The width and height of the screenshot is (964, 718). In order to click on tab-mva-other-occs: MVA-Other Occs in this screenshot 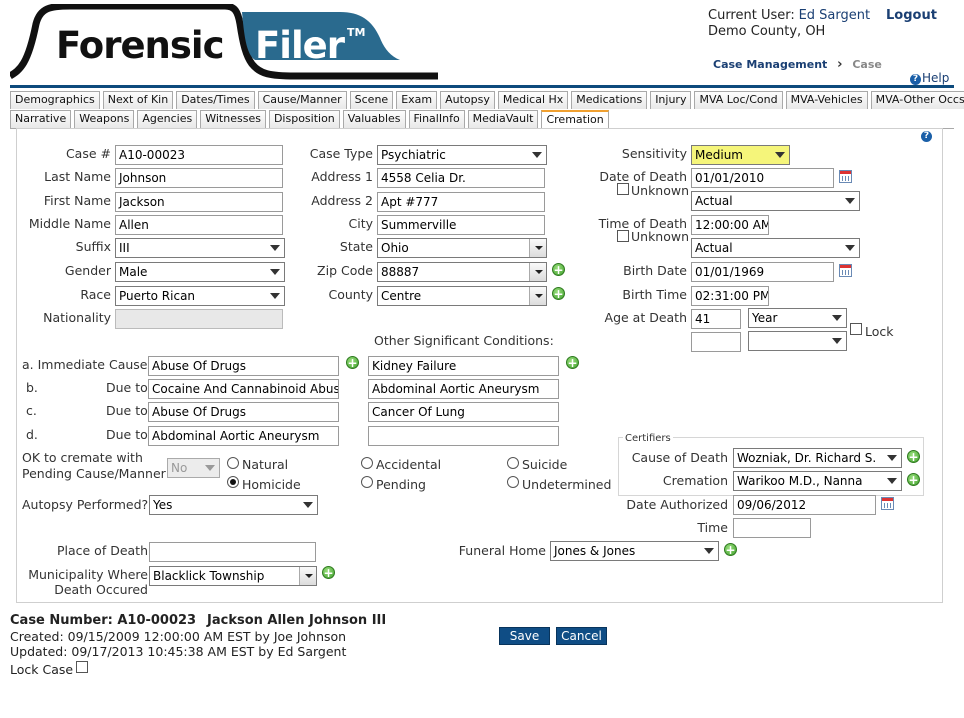, I will do `click(917, 100)`.